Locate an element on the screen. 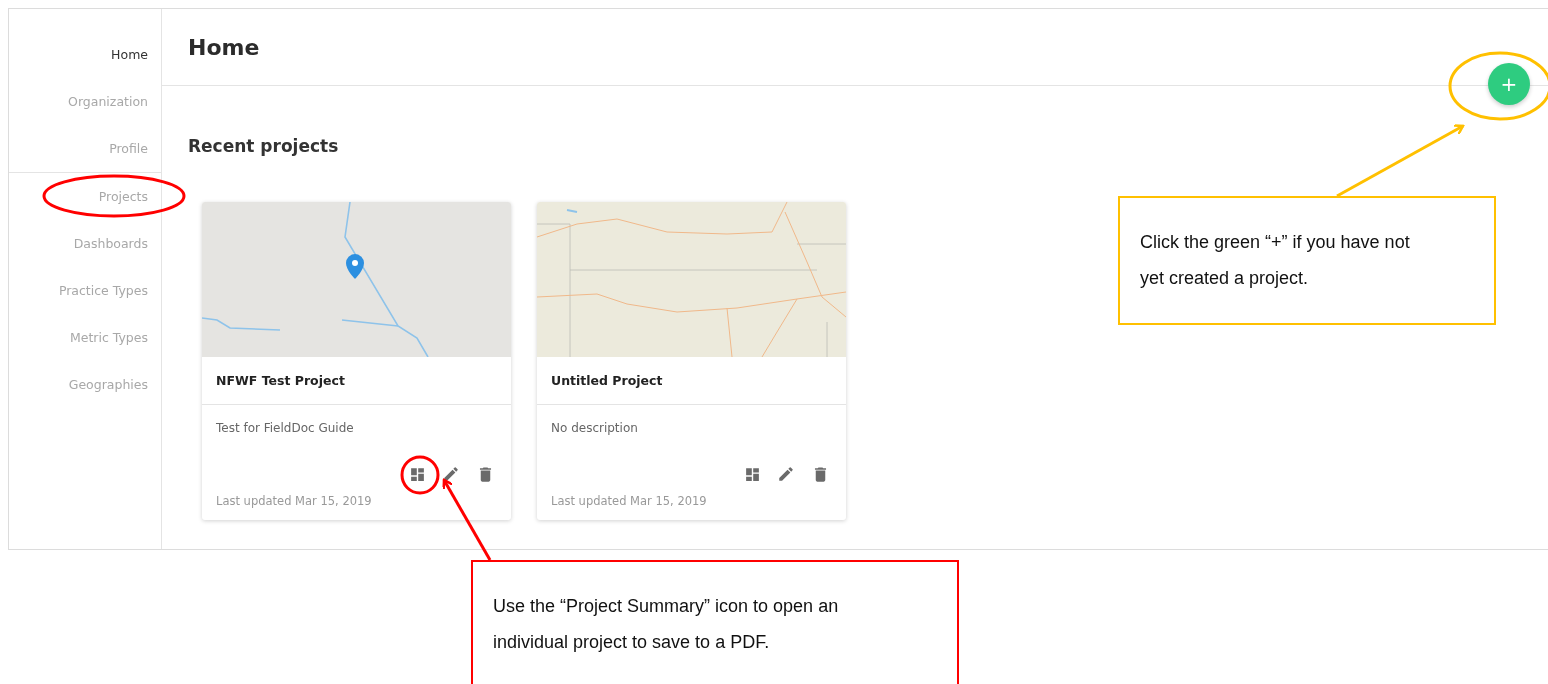 The height and width of the screenshot is (684, 1548). highlight-ellipse is located at coordinates (420, 475).